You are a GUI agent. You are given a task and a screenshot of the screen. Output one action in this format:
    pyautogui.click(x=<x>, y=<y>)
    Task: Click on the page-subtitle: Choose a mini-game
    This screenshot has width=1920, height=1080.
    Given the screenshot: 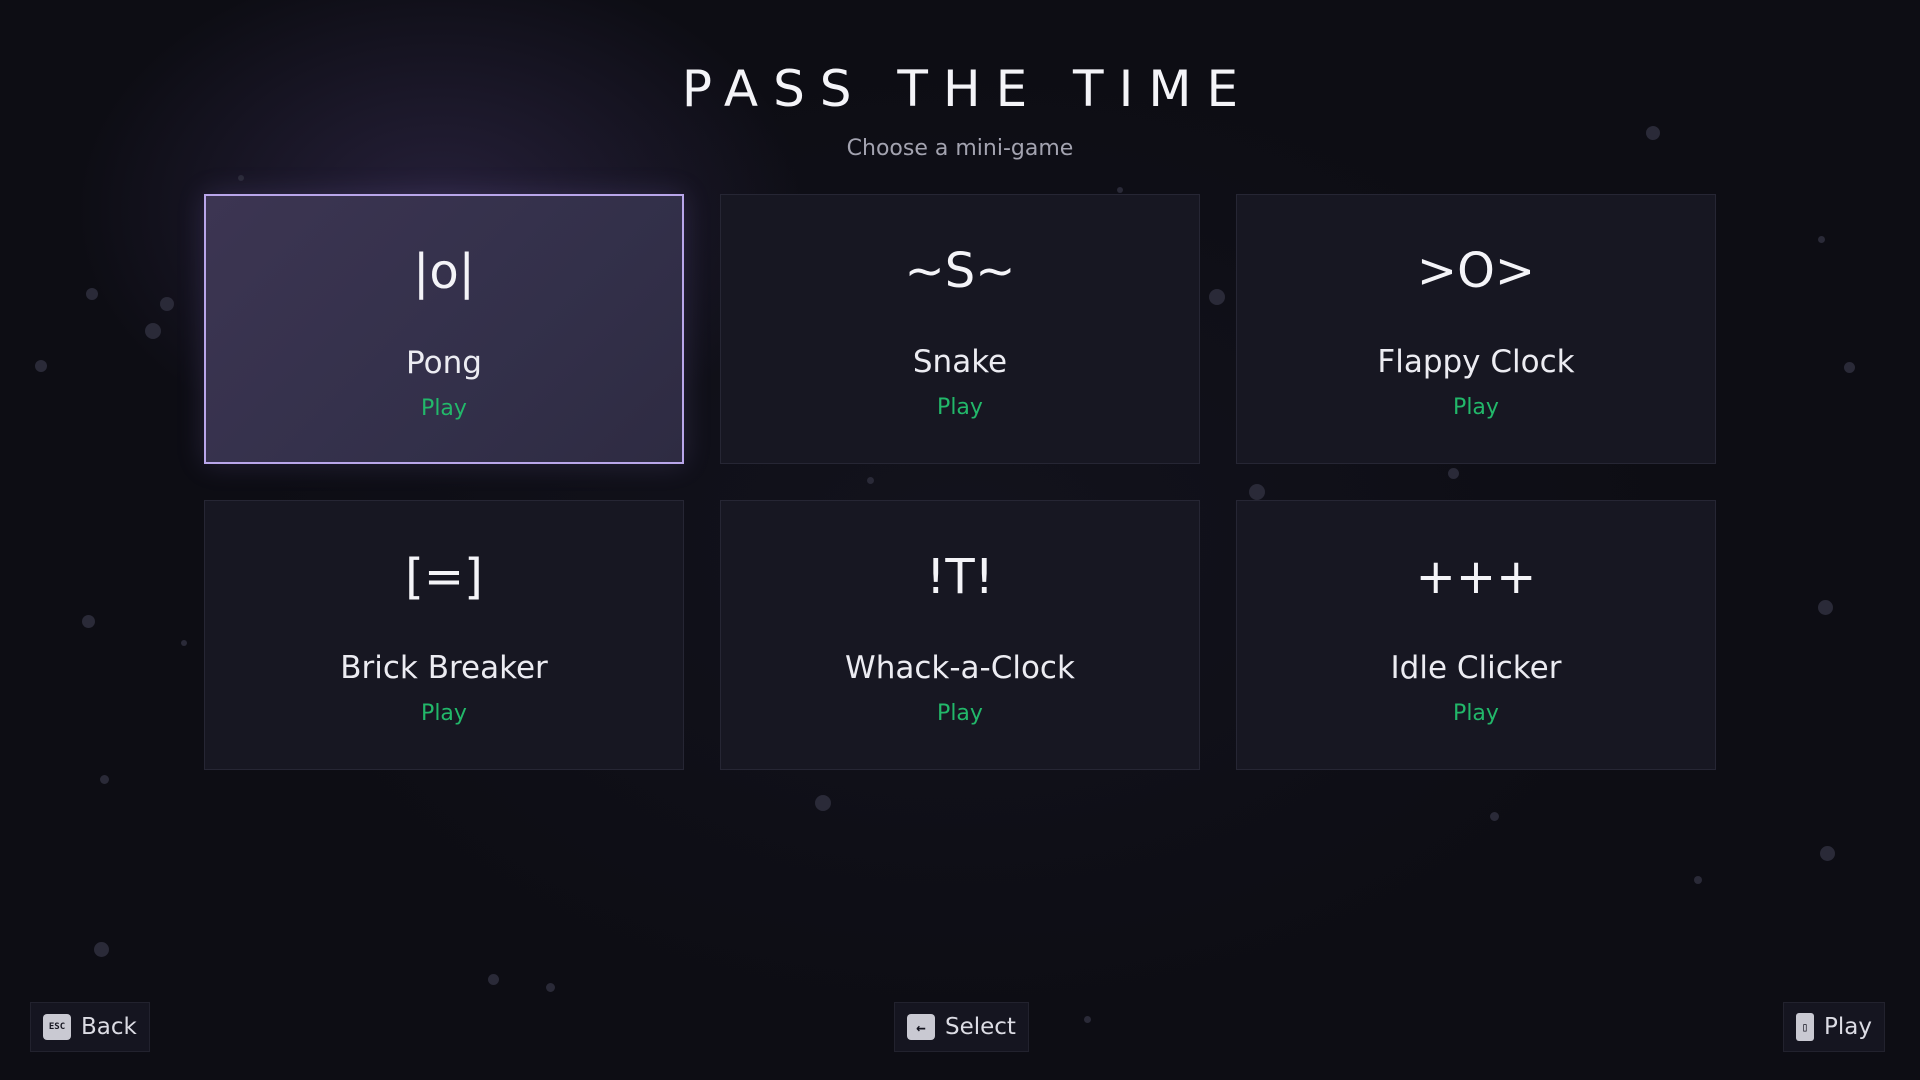 What is the action you would take?
    pyautogui.click(x=960, y=148)
    